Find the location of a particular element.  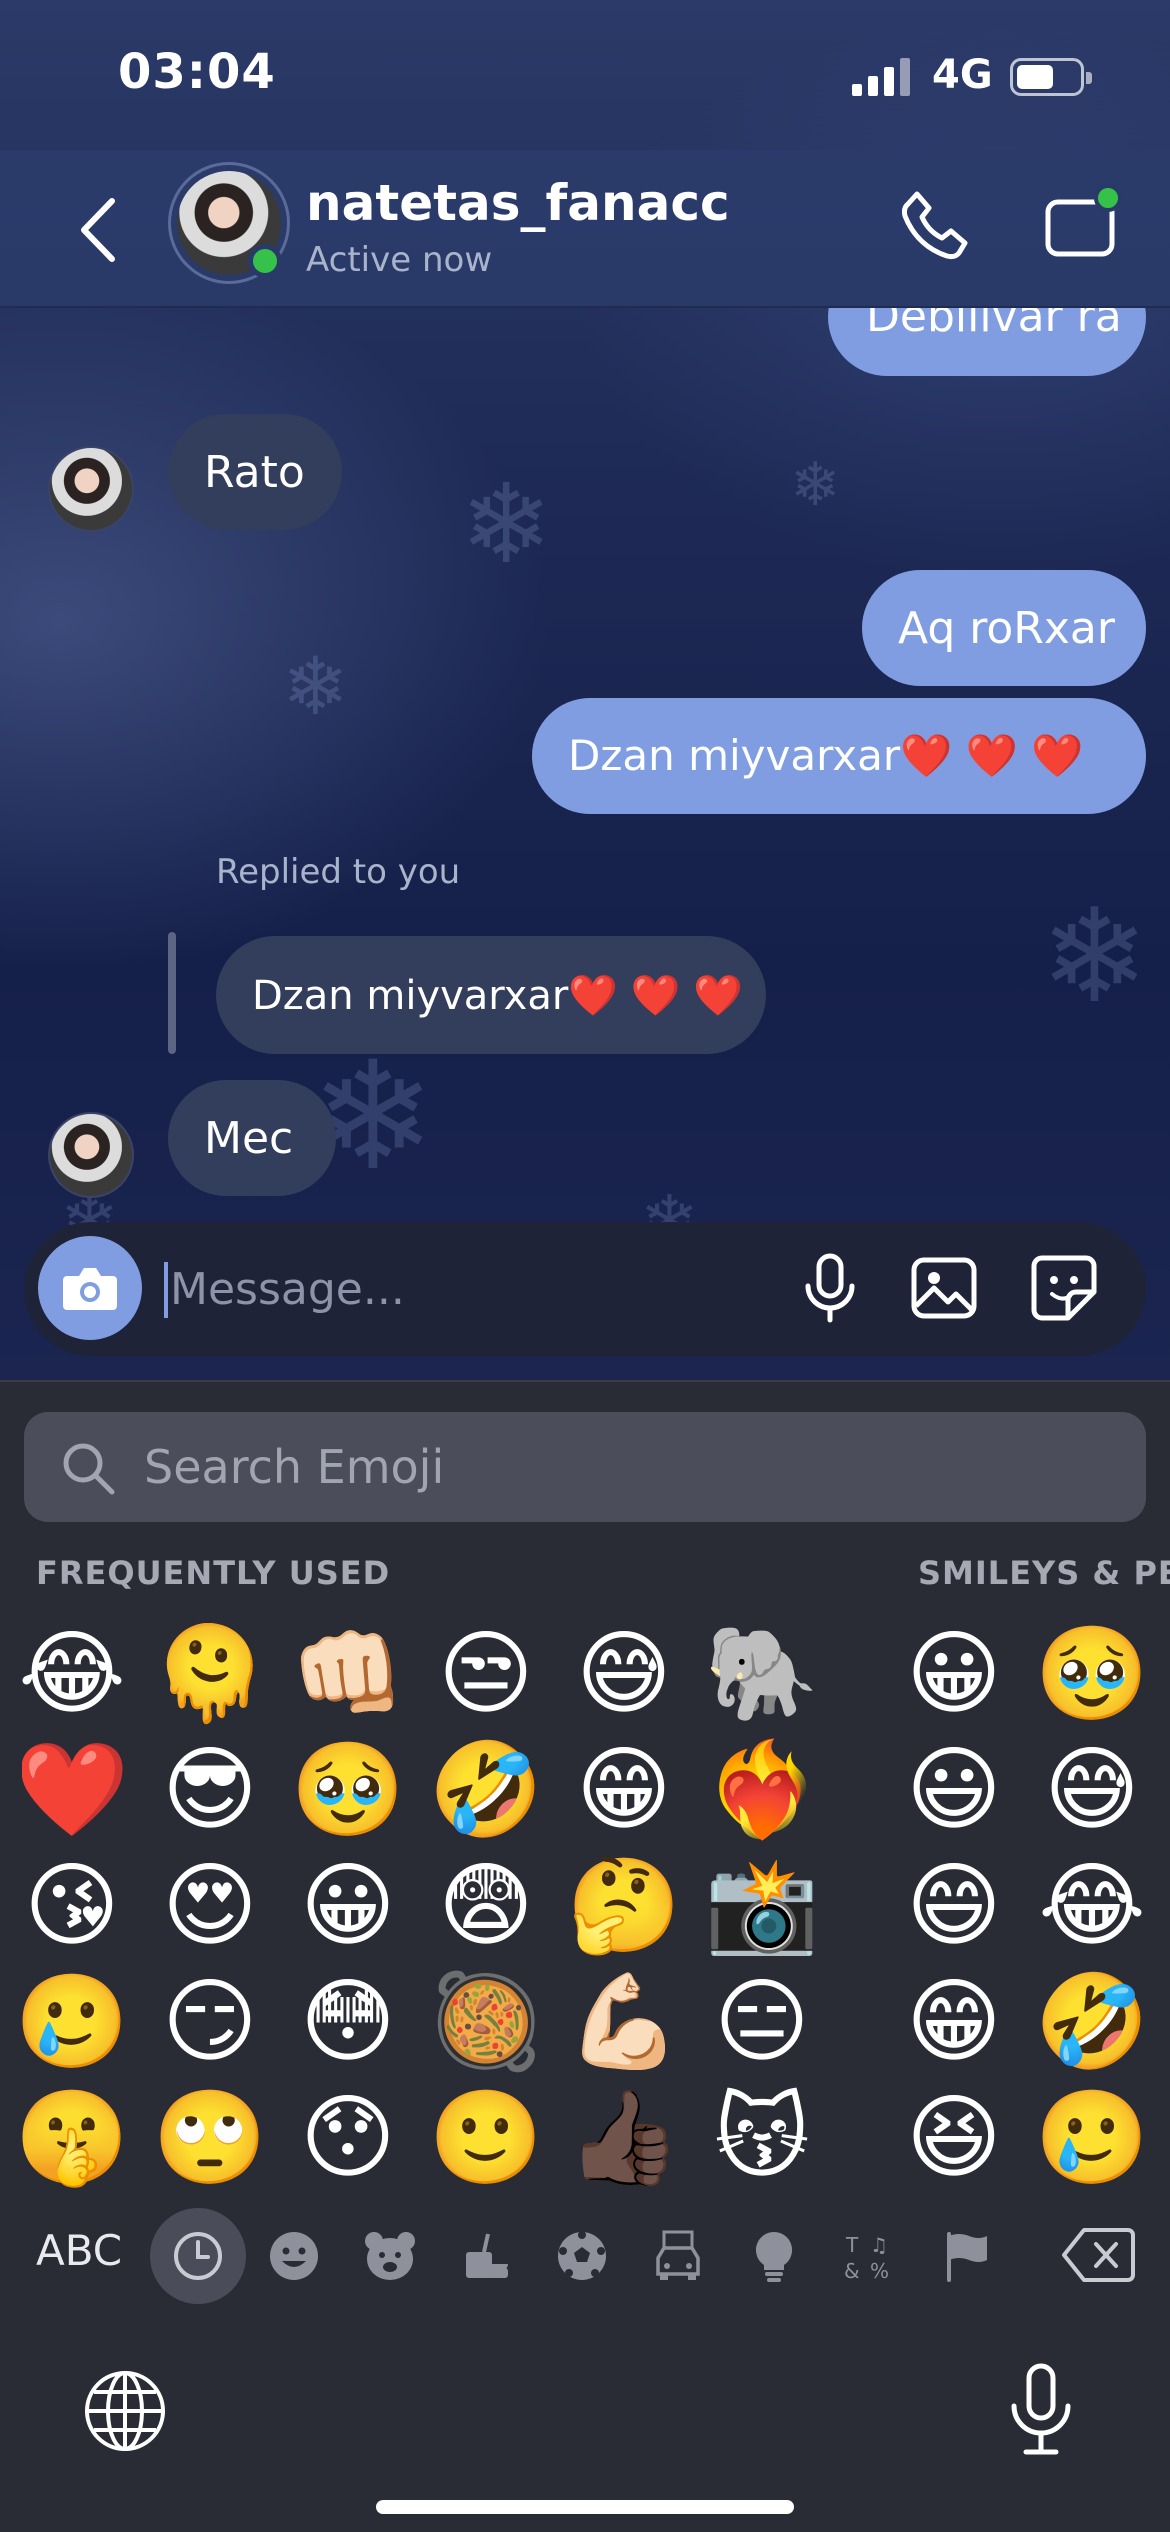

emoji-search-field is located at coordinates (585, 1467).